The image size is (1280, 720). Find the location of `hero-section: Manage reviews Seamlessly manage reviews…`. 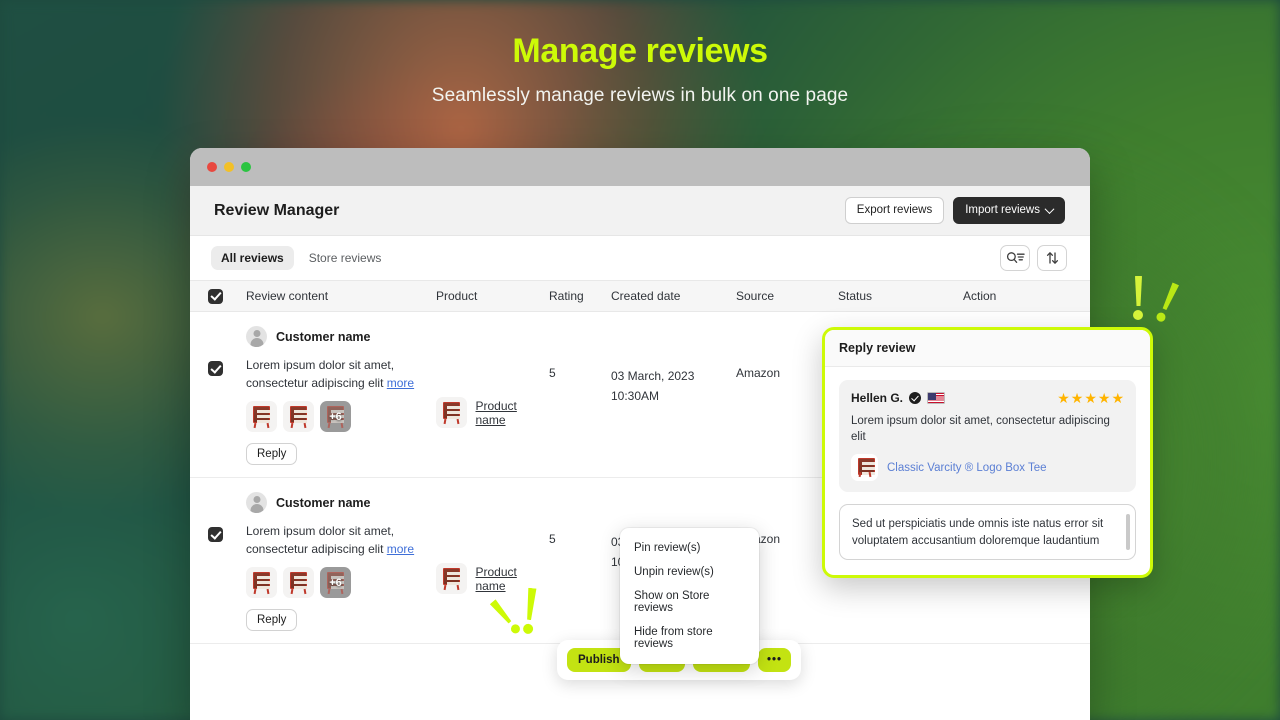

hero-section: Manage reviews Seamlessly manage reviews… is located at coordinates (640, 69).